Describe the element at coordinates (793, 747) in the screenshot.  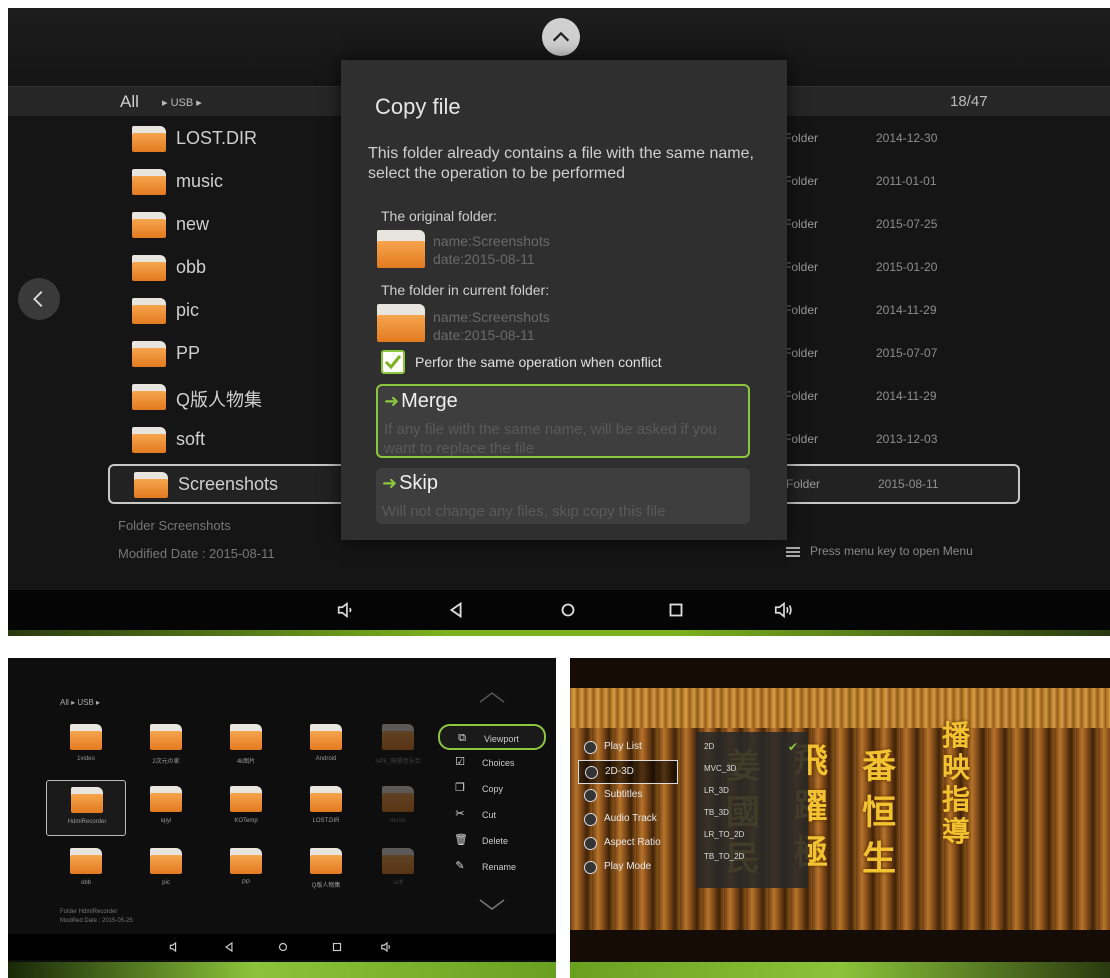
I see `checkmark-icon: ✔` at that location.